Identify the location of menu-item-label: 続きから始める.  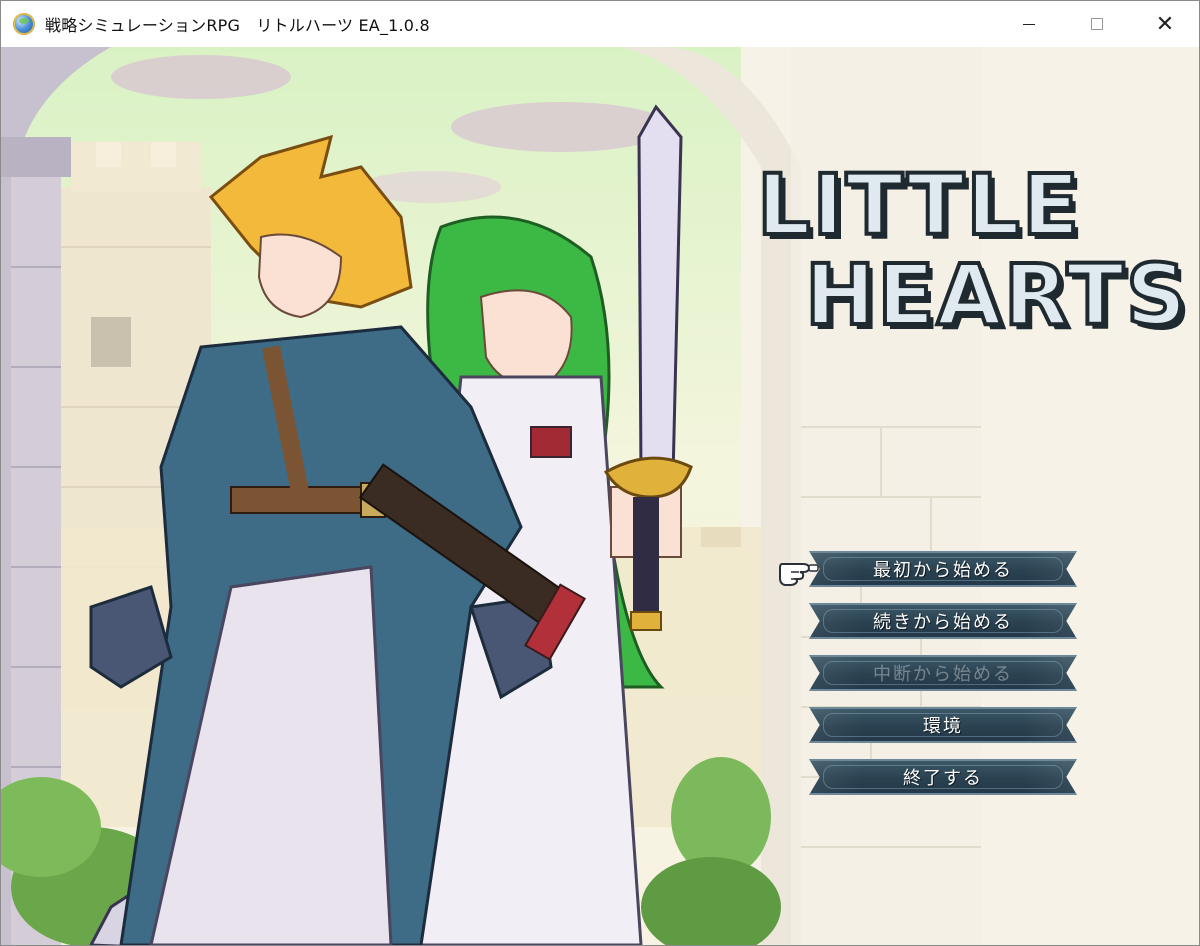
(943, 622).